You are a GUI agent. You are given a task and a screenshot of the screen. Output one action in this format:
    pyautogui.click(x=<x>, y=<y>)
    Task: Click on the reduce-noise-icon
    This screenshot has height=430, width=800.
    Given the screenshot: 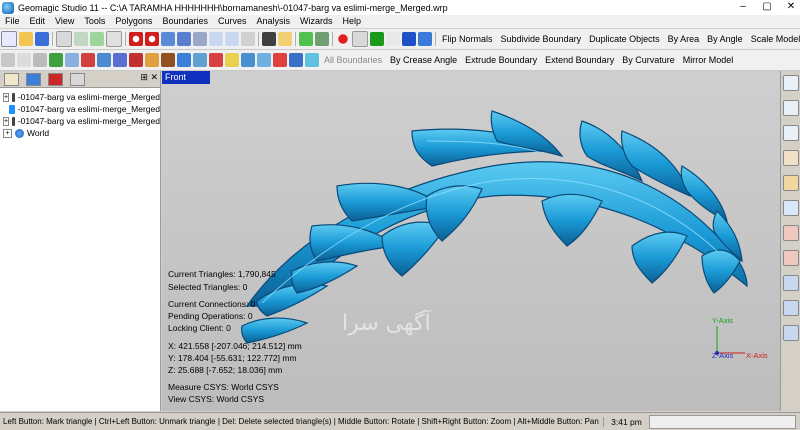 What is the action you would take?
    pyautogui.click(x=24, y=60)
    